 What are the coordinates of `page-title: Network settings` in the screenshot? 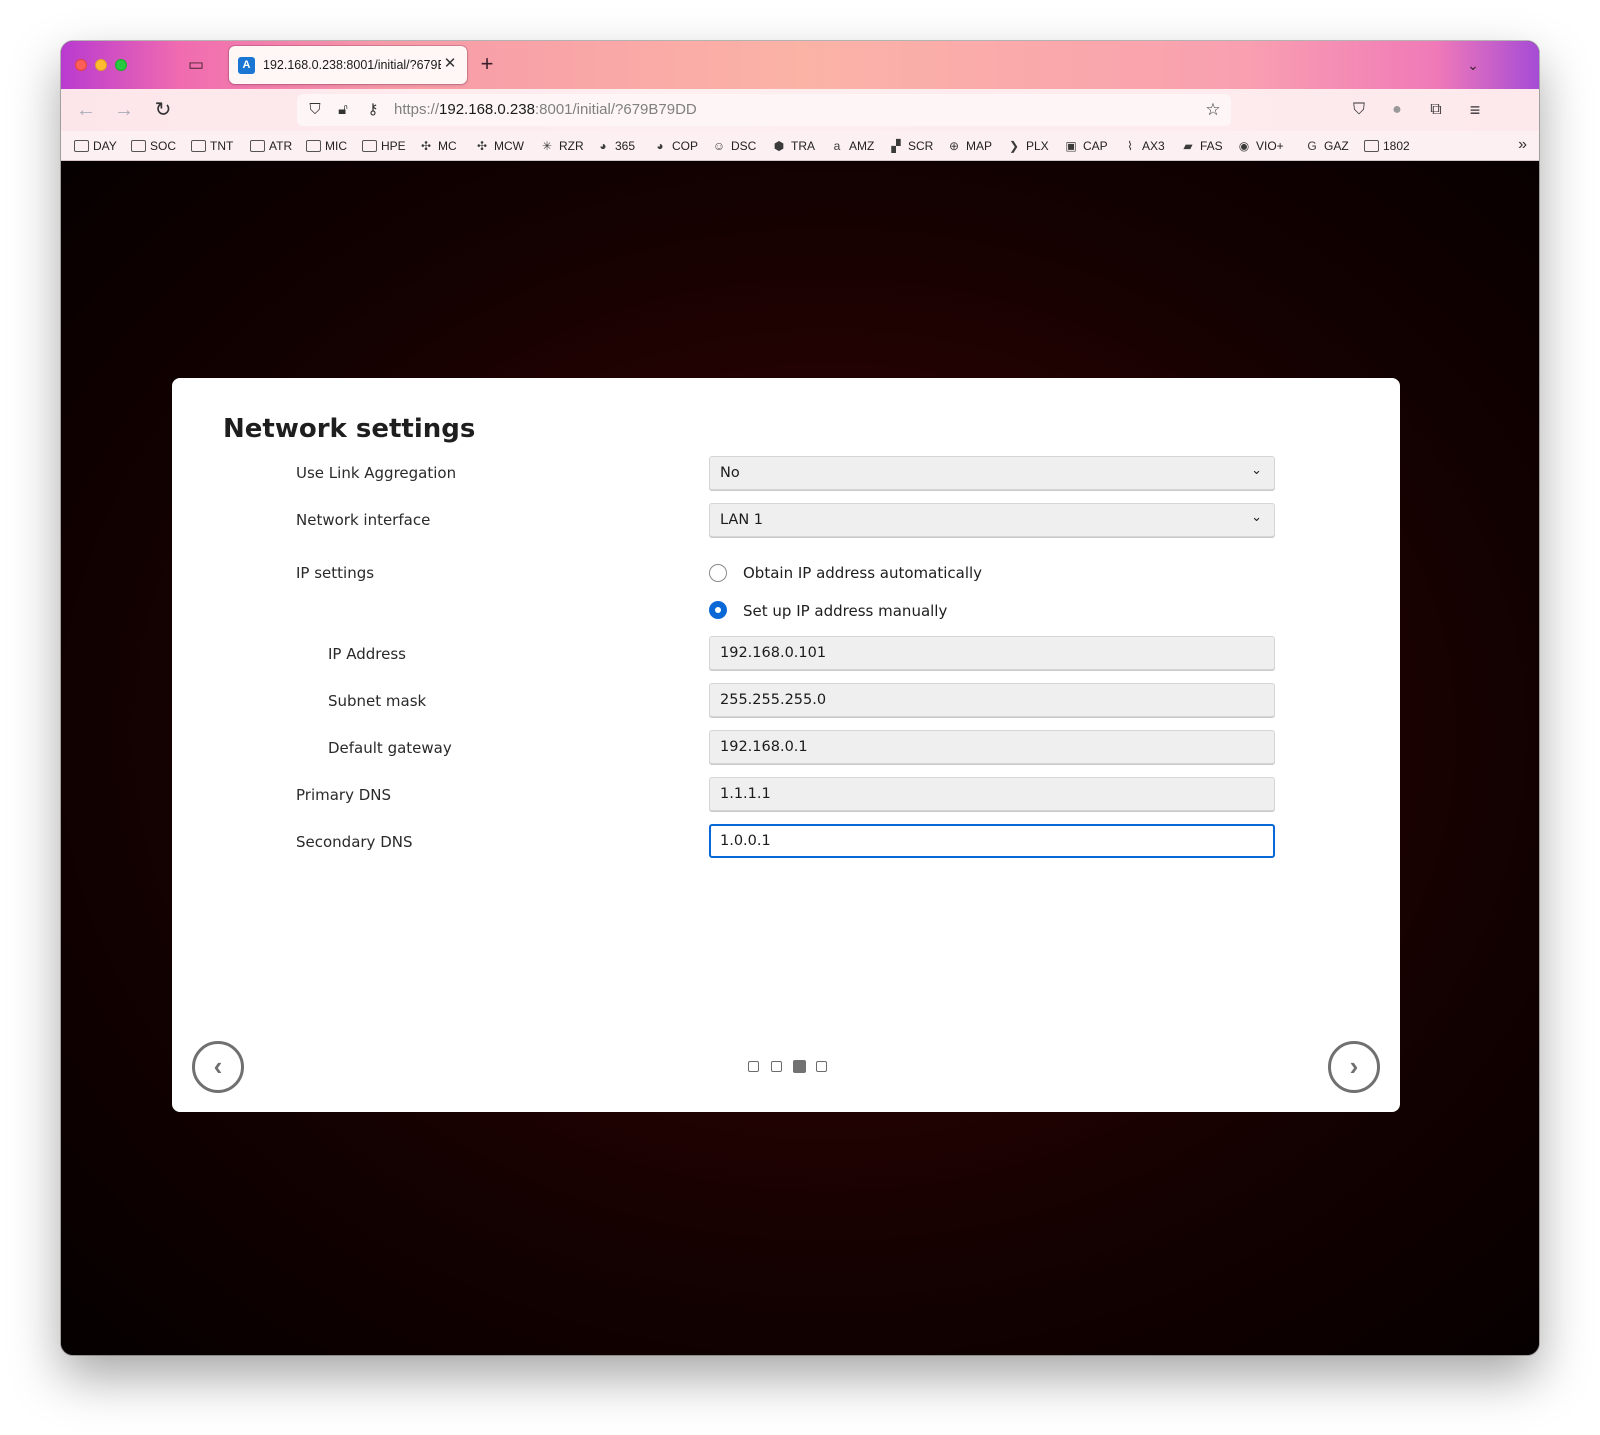 It's located at (349, 429).